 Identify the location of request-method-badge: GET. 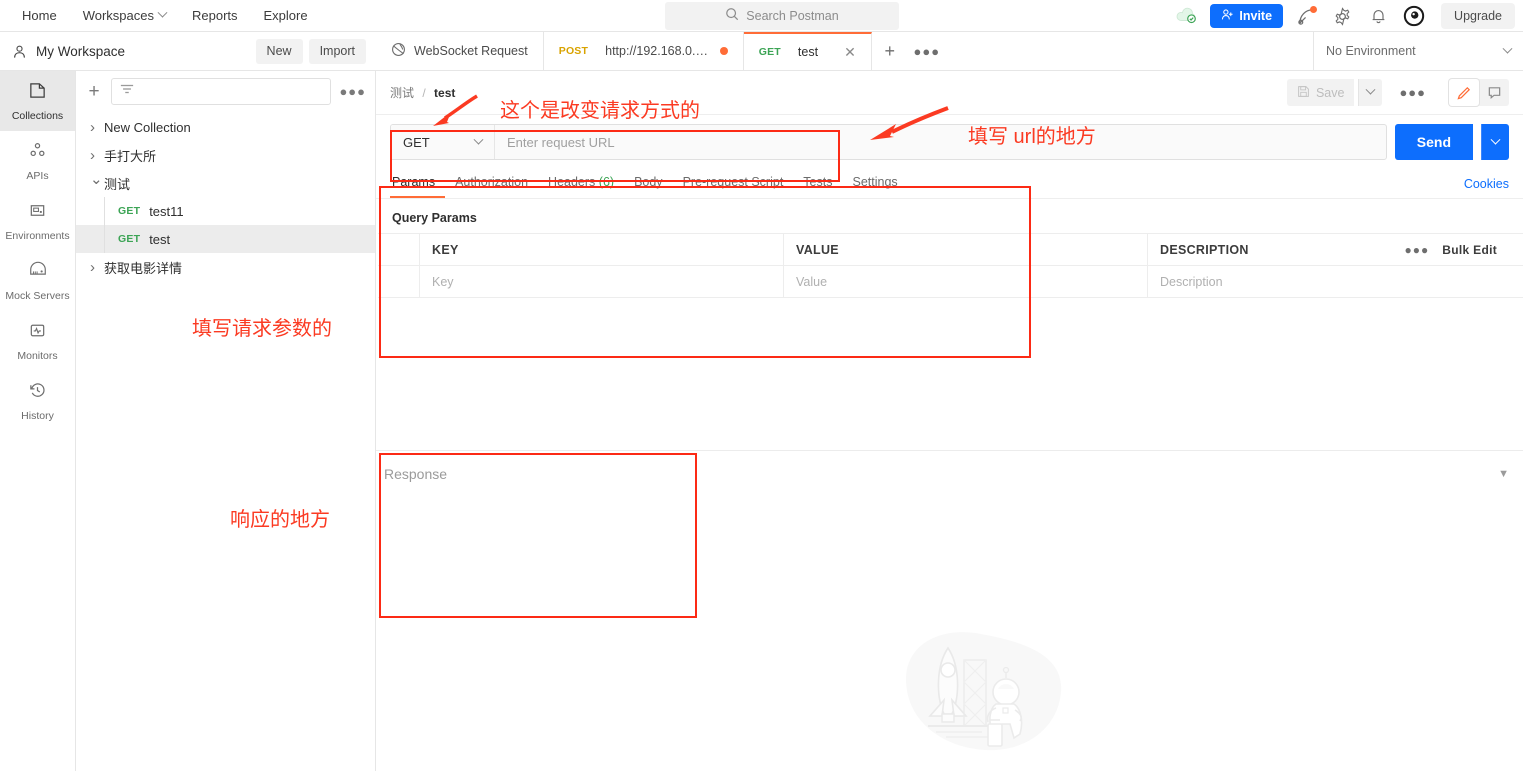
(129, 239).